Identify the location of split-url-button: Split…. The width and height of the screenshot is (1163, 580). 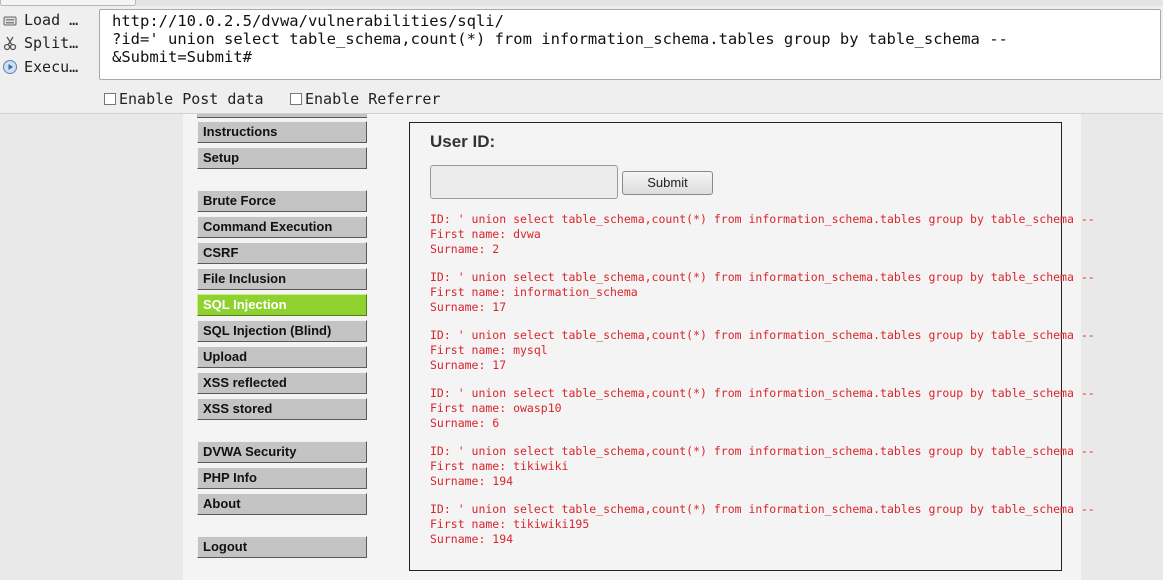
(48, 43).